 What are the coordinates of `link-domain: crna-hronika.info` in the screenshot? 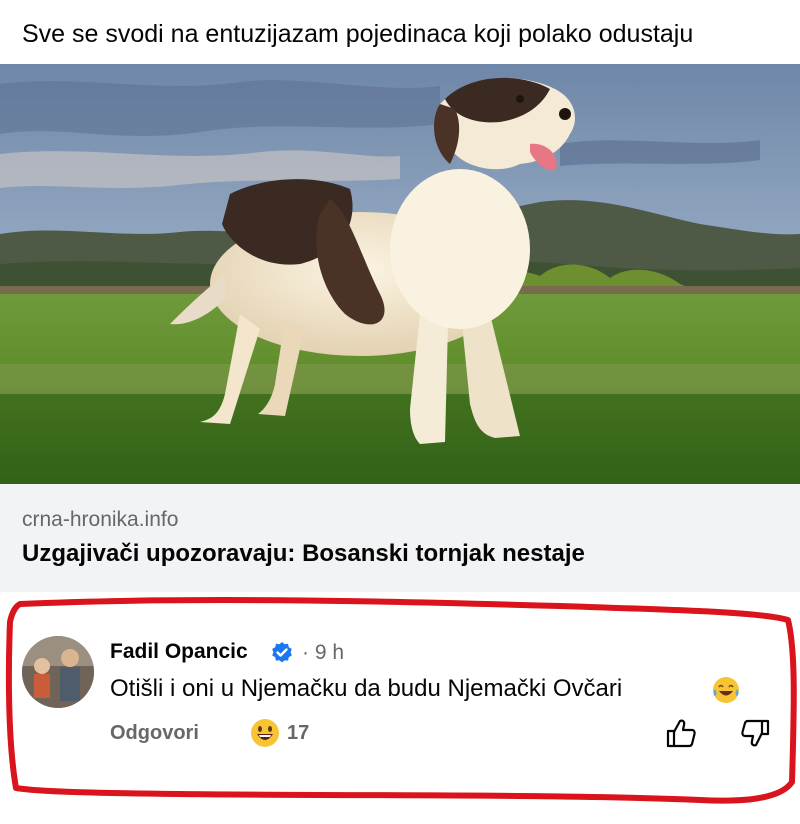 It's located at (100, 519).